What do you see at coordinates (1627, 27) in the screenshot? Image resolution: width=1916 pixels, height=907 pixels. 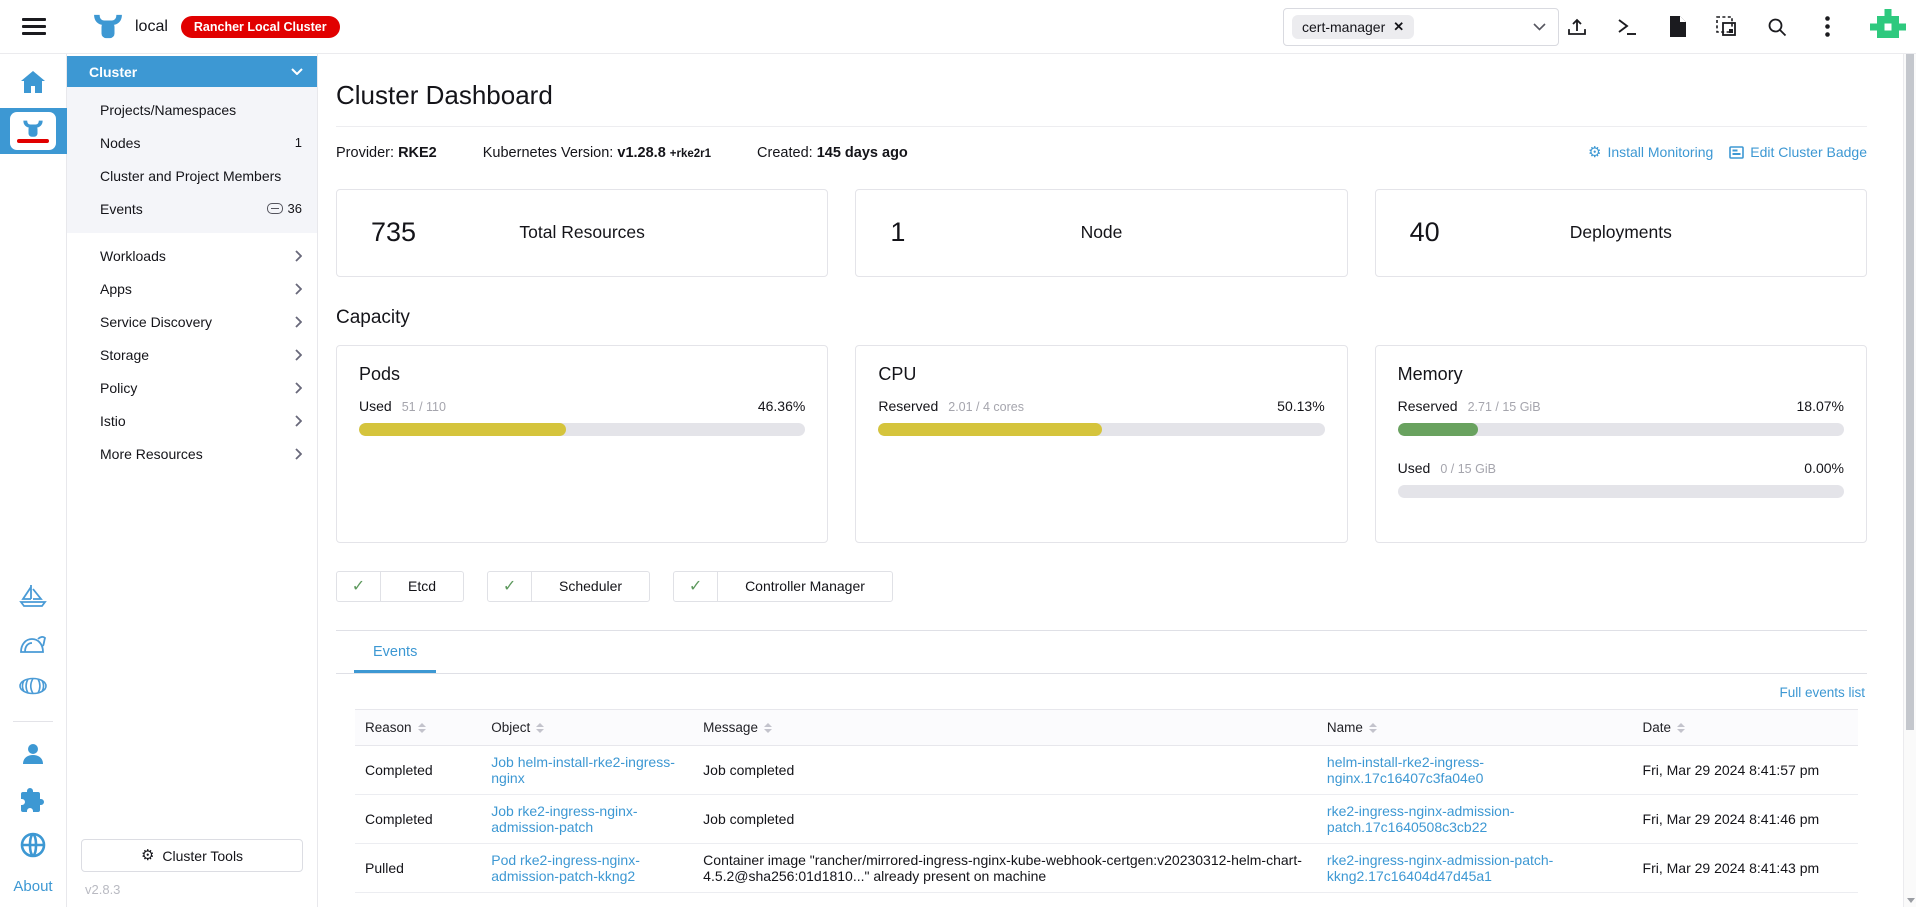 I see `kubectl-shell-icon` at bounding box center [1627, 27].